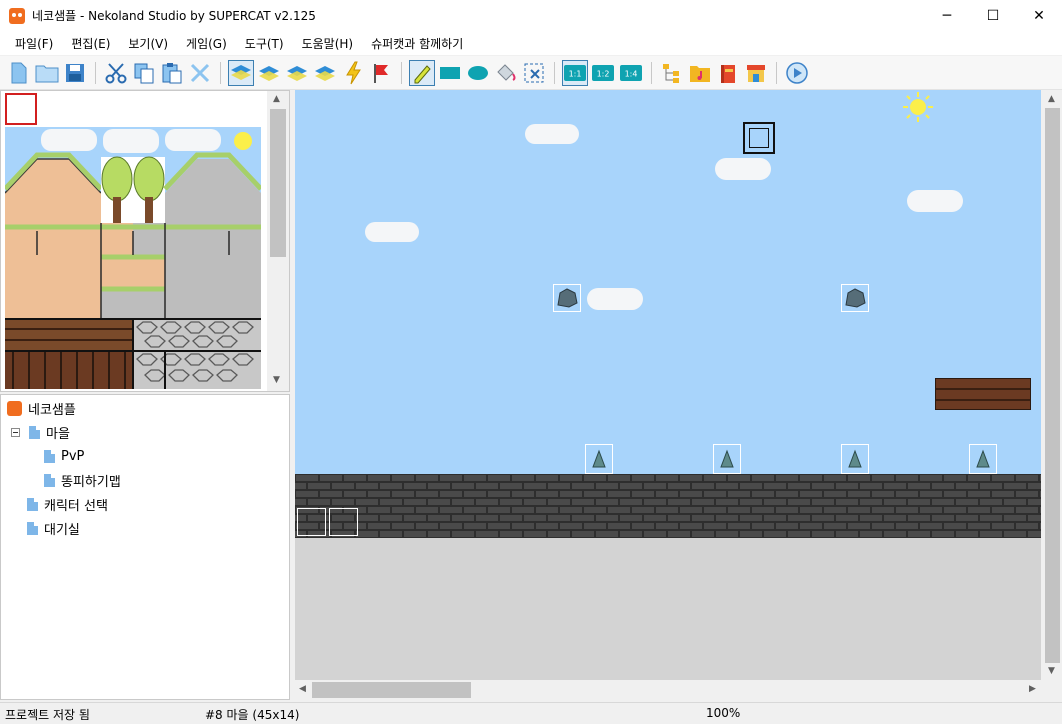 The height and width of the screenshot is (724, 1062). I want to click on copy-button, so click(144, 73).